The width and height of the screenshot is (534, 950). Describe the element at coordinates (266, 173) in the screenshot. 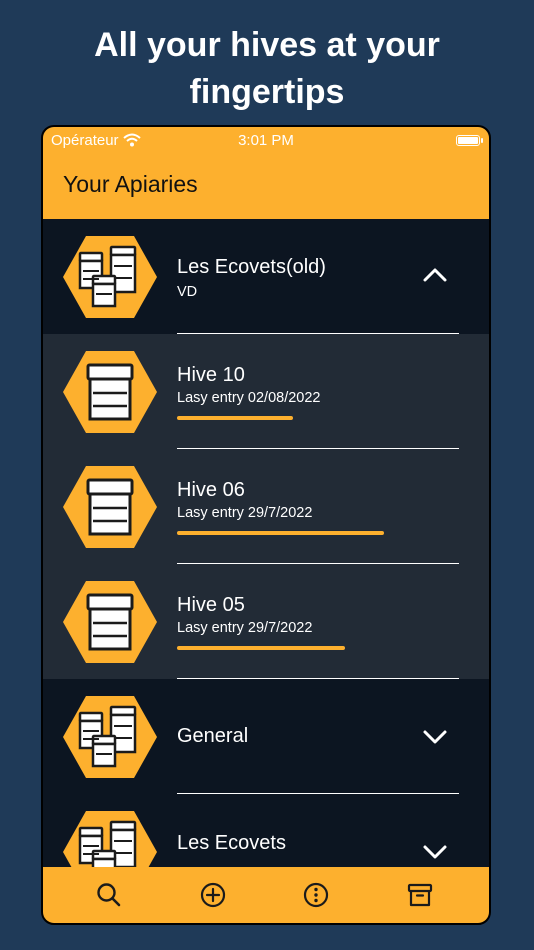

I see `navigation-bar: Opérateur 3:01 PM Your Apiaries` at that location.